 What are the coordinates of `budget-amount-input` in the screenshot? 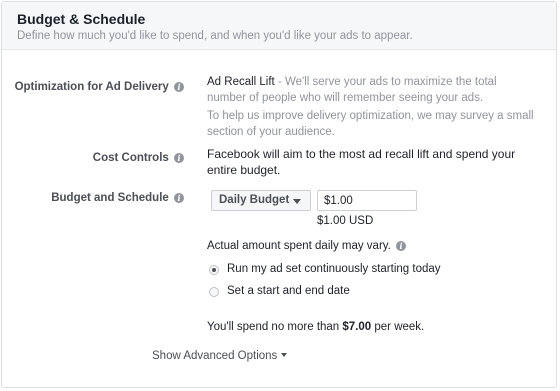 It's located at (367, 200).